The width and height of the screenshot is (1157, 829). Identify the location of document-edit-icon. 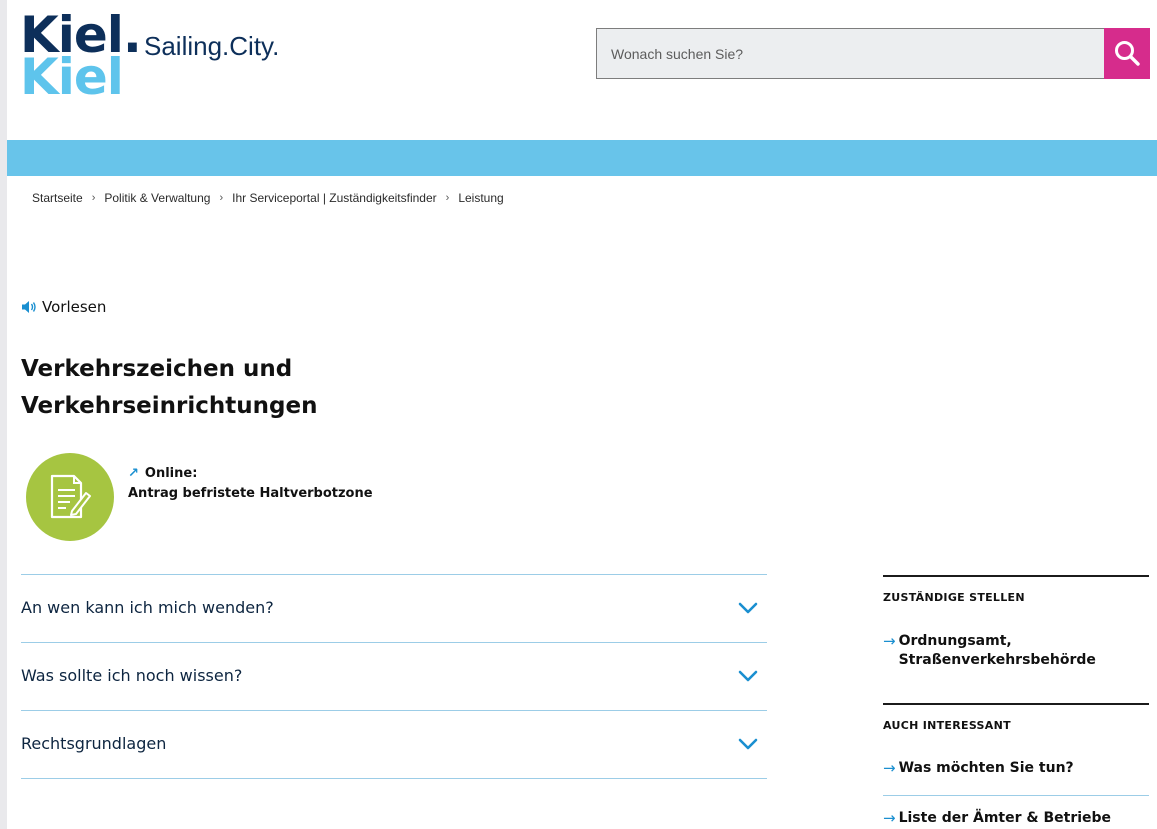
(70, 496).